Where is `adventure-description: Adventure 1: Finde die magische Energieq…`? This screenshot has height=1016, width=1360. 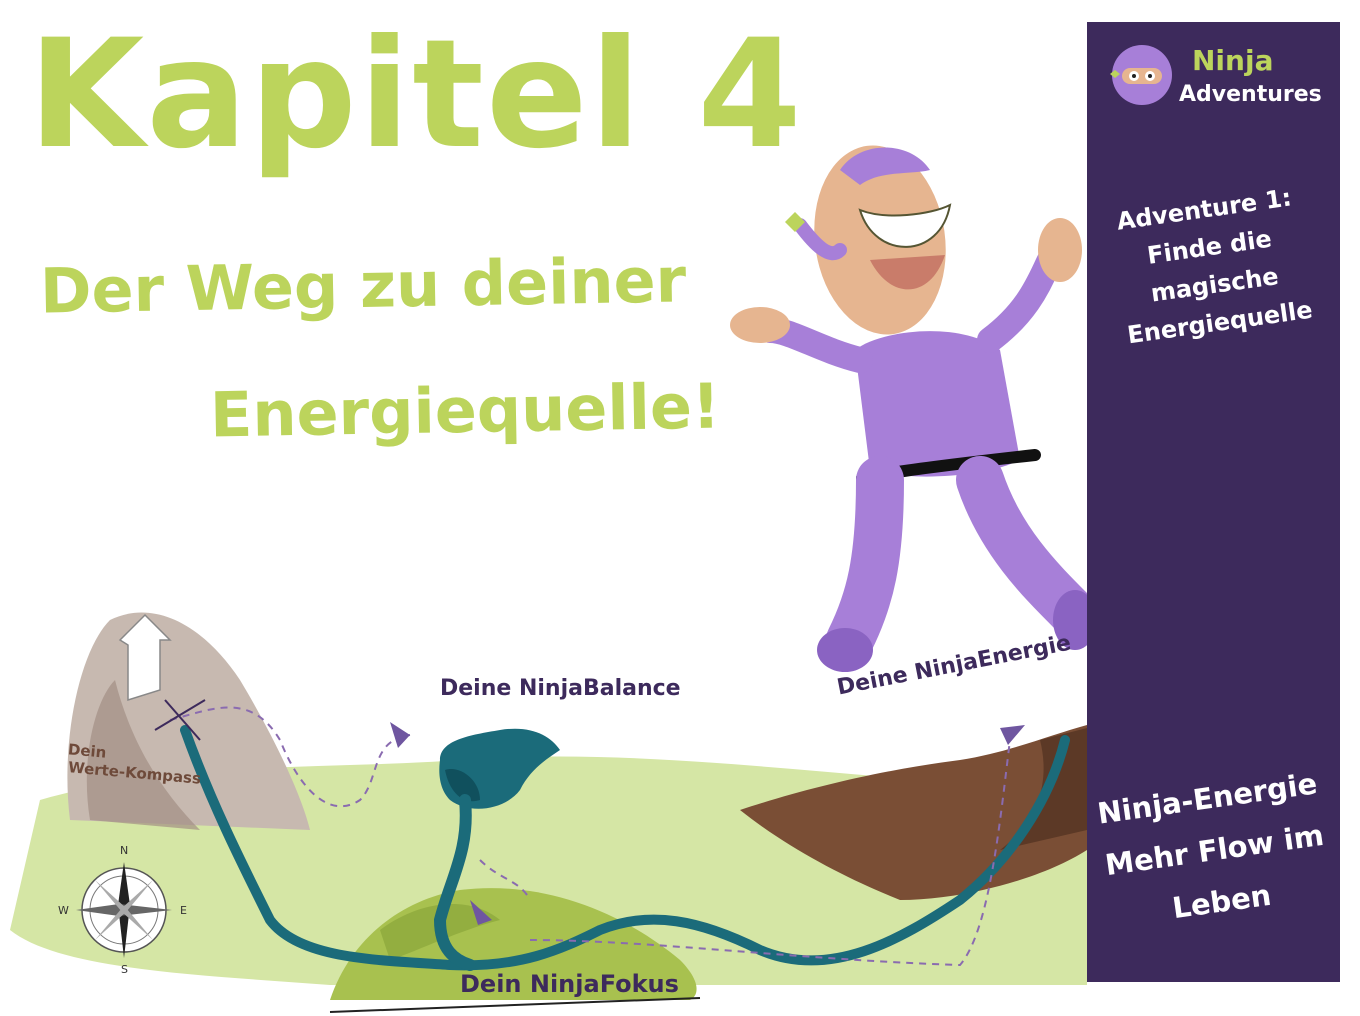 adventure-description: Adventure 1: Finde die magische Energieq… is located at coordinates (1214, 266).